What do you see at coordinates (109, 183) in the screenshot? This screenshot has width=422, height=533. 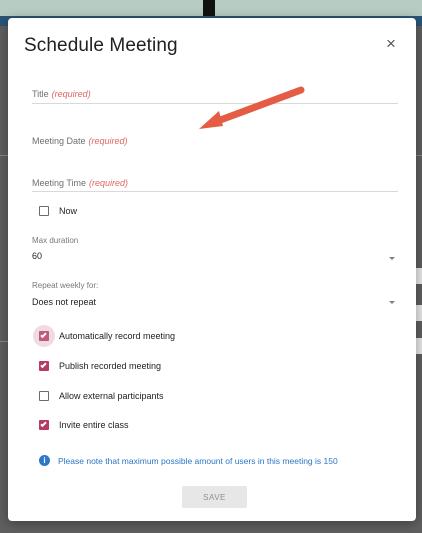 I see `meeting-time-required-text: (required)` at bounding box center [109, 183].